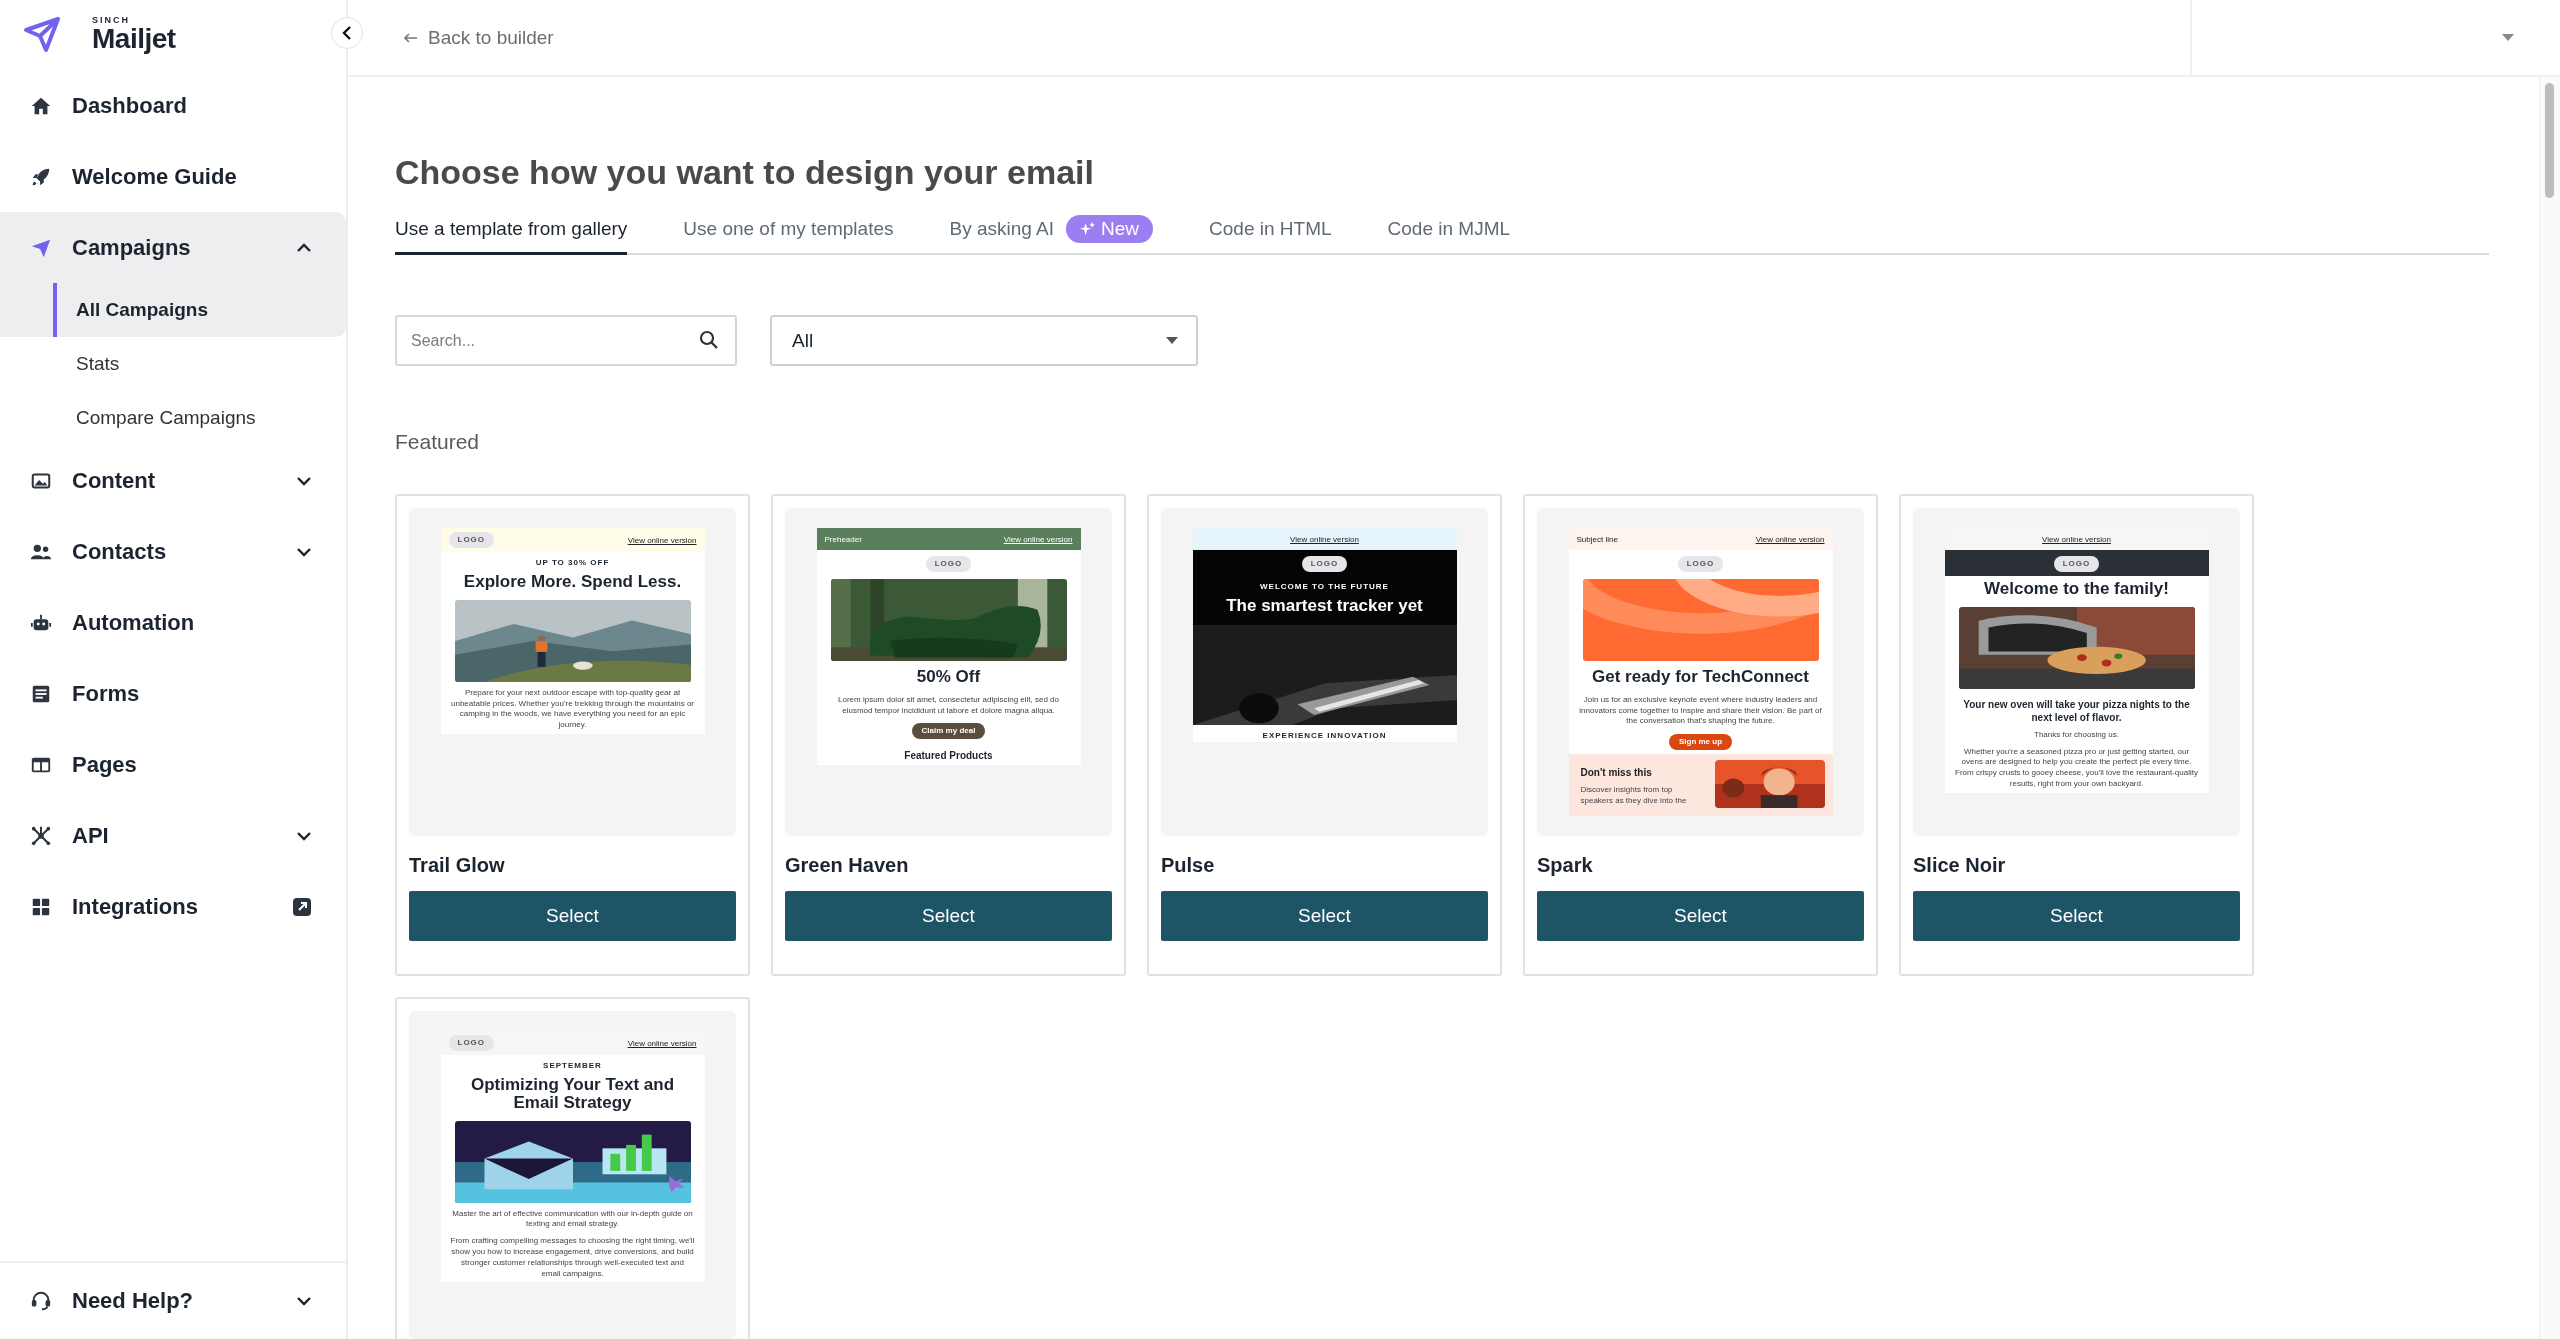 The height and width of the screenshot is (1339, 2560). I want to click on email-text: Whether you're a seasoned pizza pro or just getting started, our ovens are designed to help you create the perfect pie every time. From crispy crusts to gooey cheese, you'll love the restaurant-quality results, right from your own backyard., so click(2076, 768).